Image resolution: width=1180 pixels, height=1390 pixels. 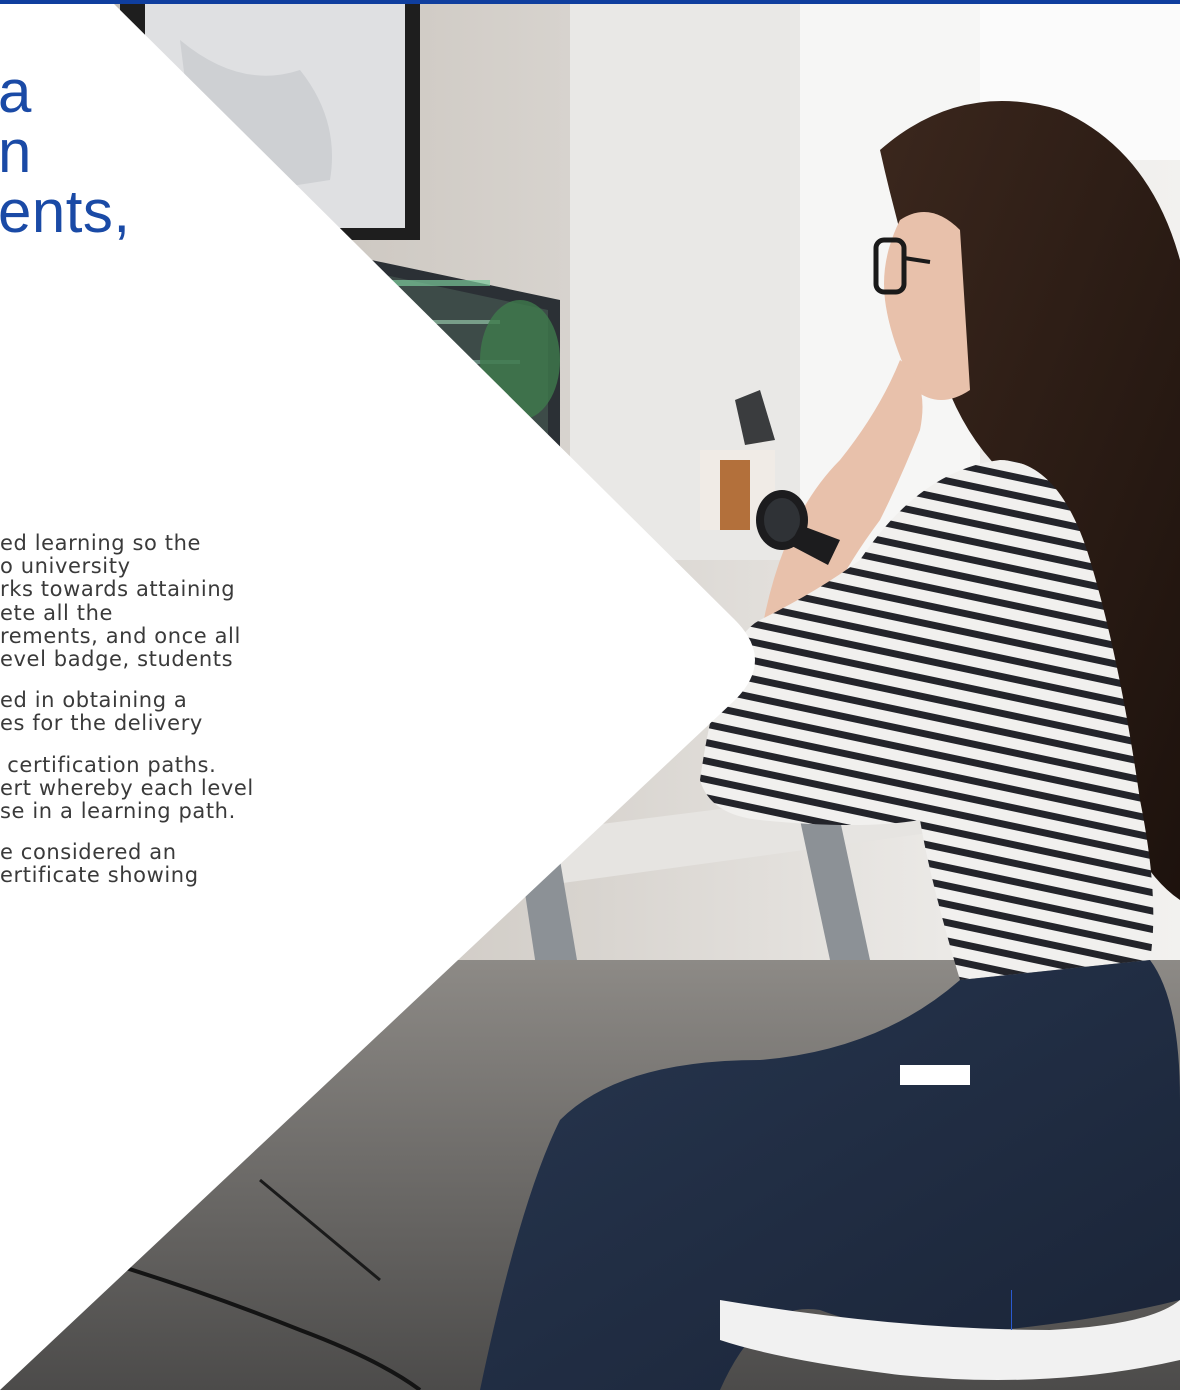 What do you see at coordinates (1011, 1310) in the screenshot?
I see `divider-line` at bounding box center [1011, 1310].